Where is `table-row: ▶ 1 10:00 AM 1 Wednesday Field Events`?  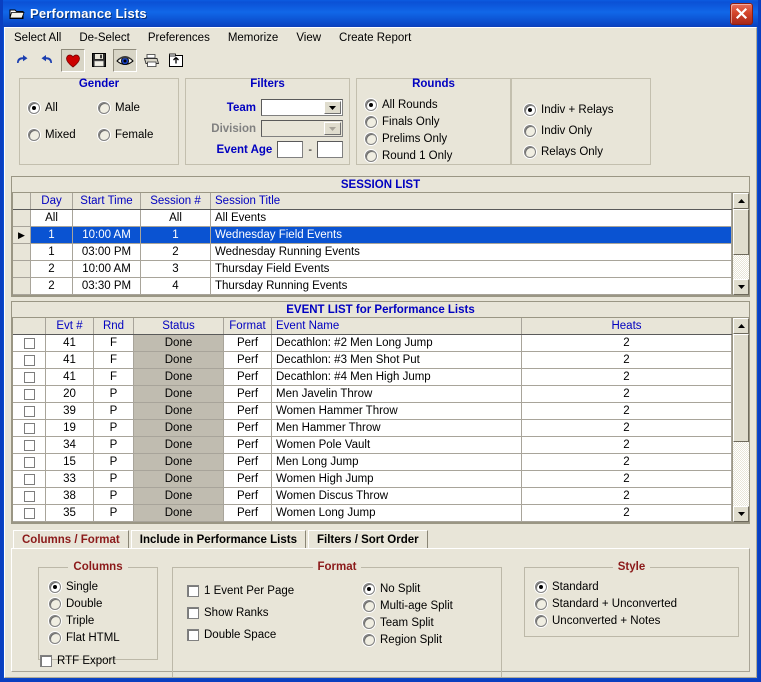 table-row: ▶ 1 10:00 AM 1 Wednesday Field Events is located at coordinates (372, 235).